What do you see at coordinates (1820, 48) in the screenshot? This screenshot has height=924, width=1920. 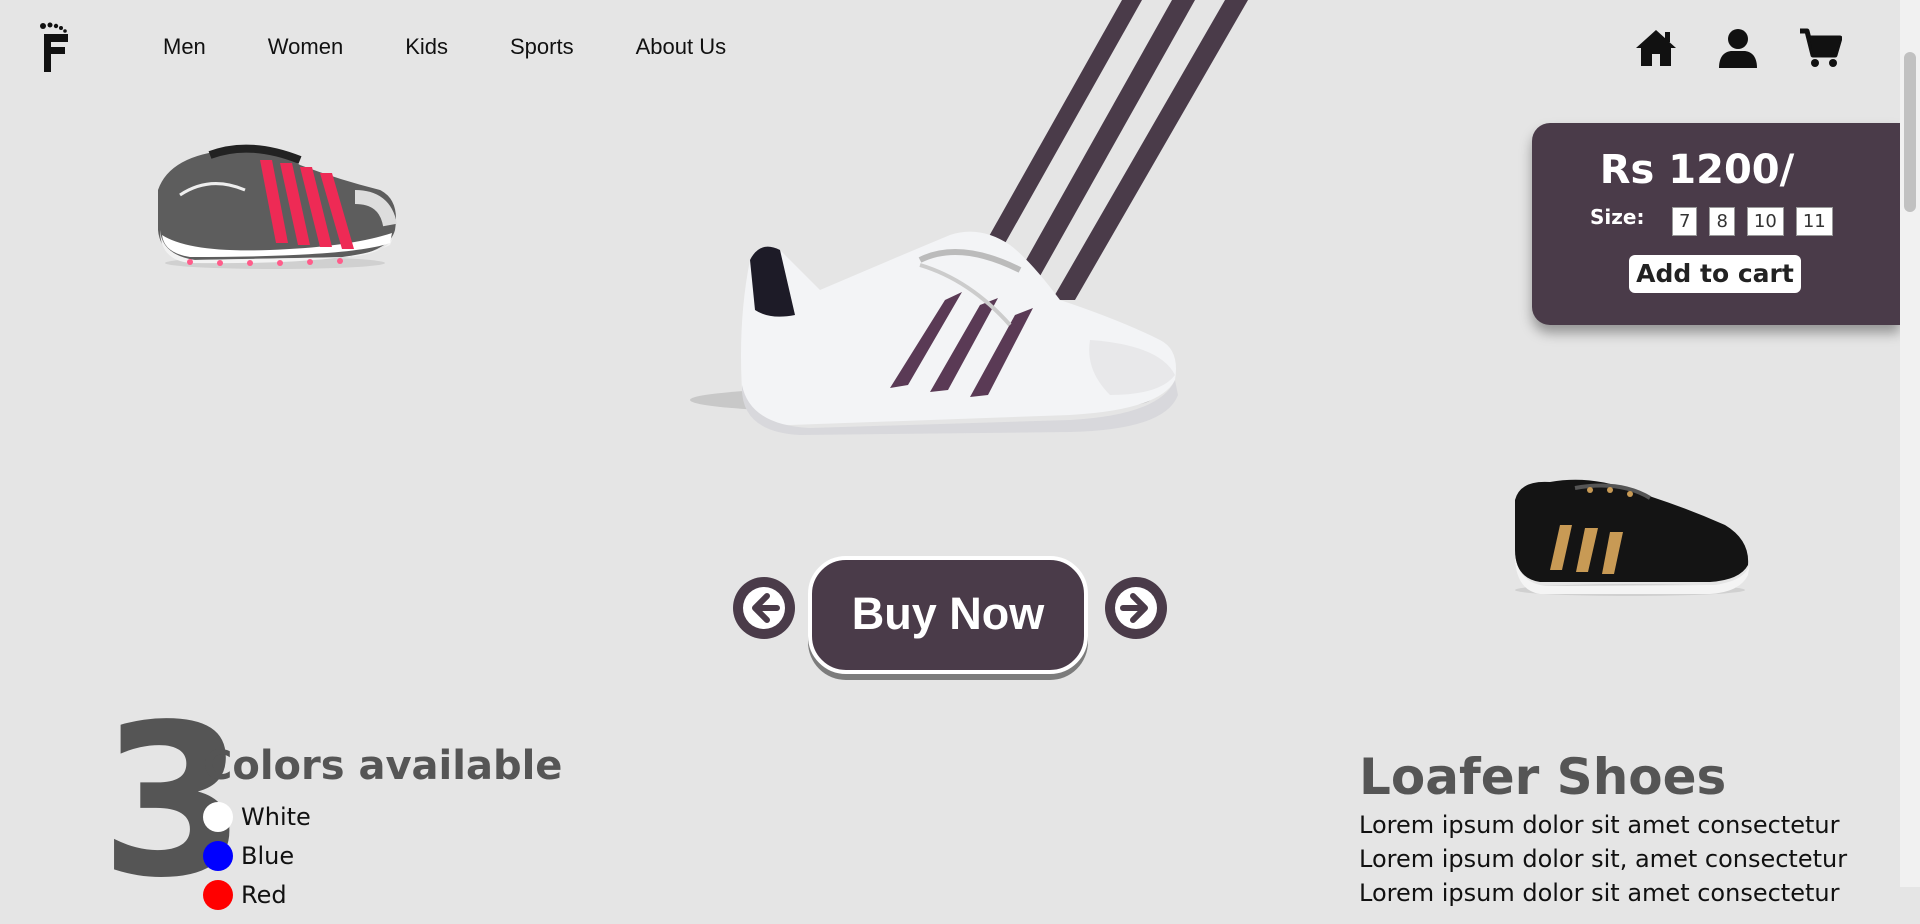 I see `cart-icon` at bounding box center [1820, 48].